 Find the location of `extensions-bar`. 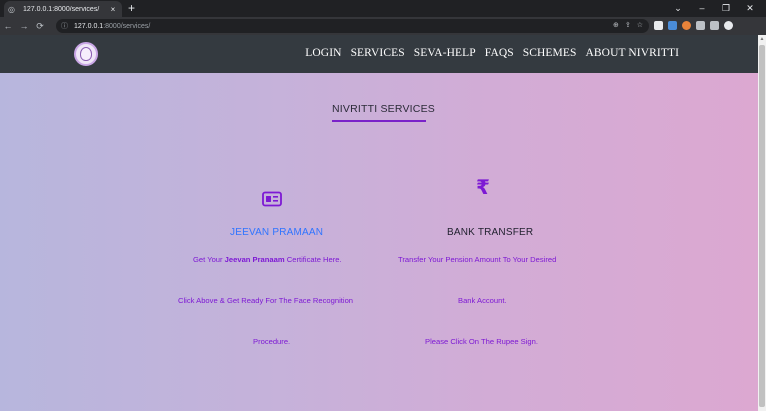

extensions-bar is located at coordinates (693, 25).